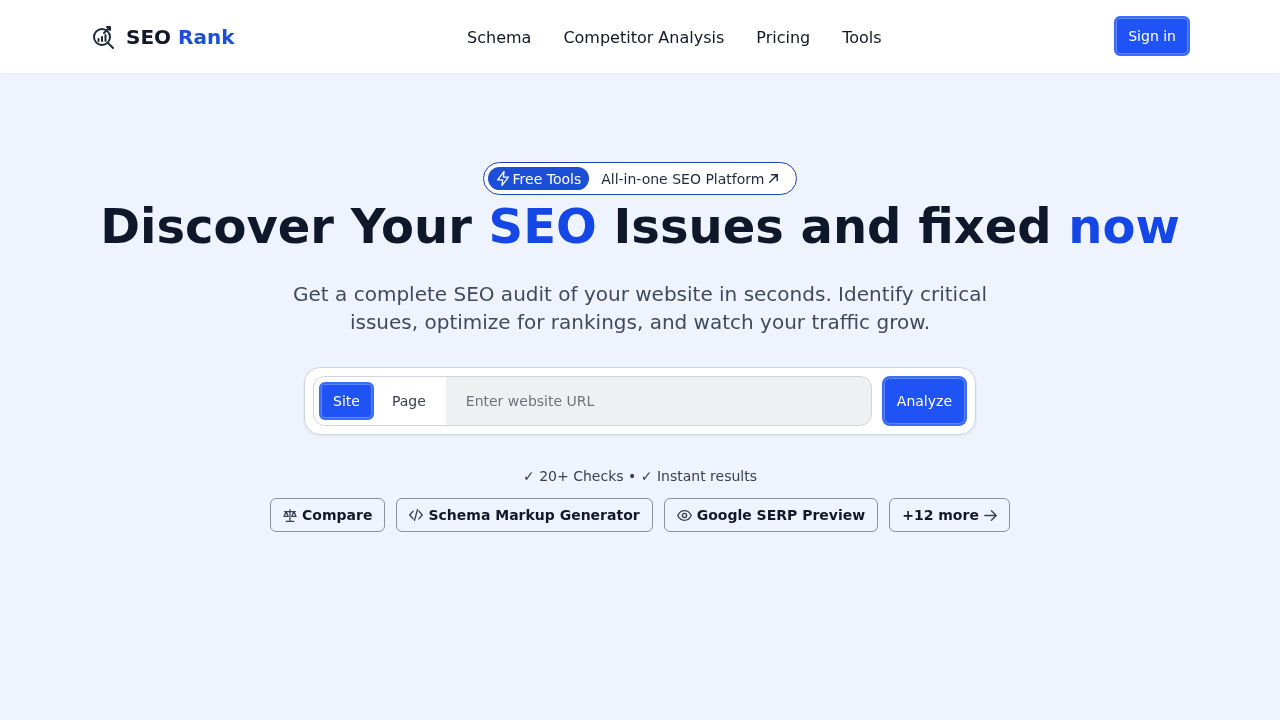 This screenshot has width=1280, height=720. I want to click on platform-link: All-in-one SEO Platform, so click(691, 178).